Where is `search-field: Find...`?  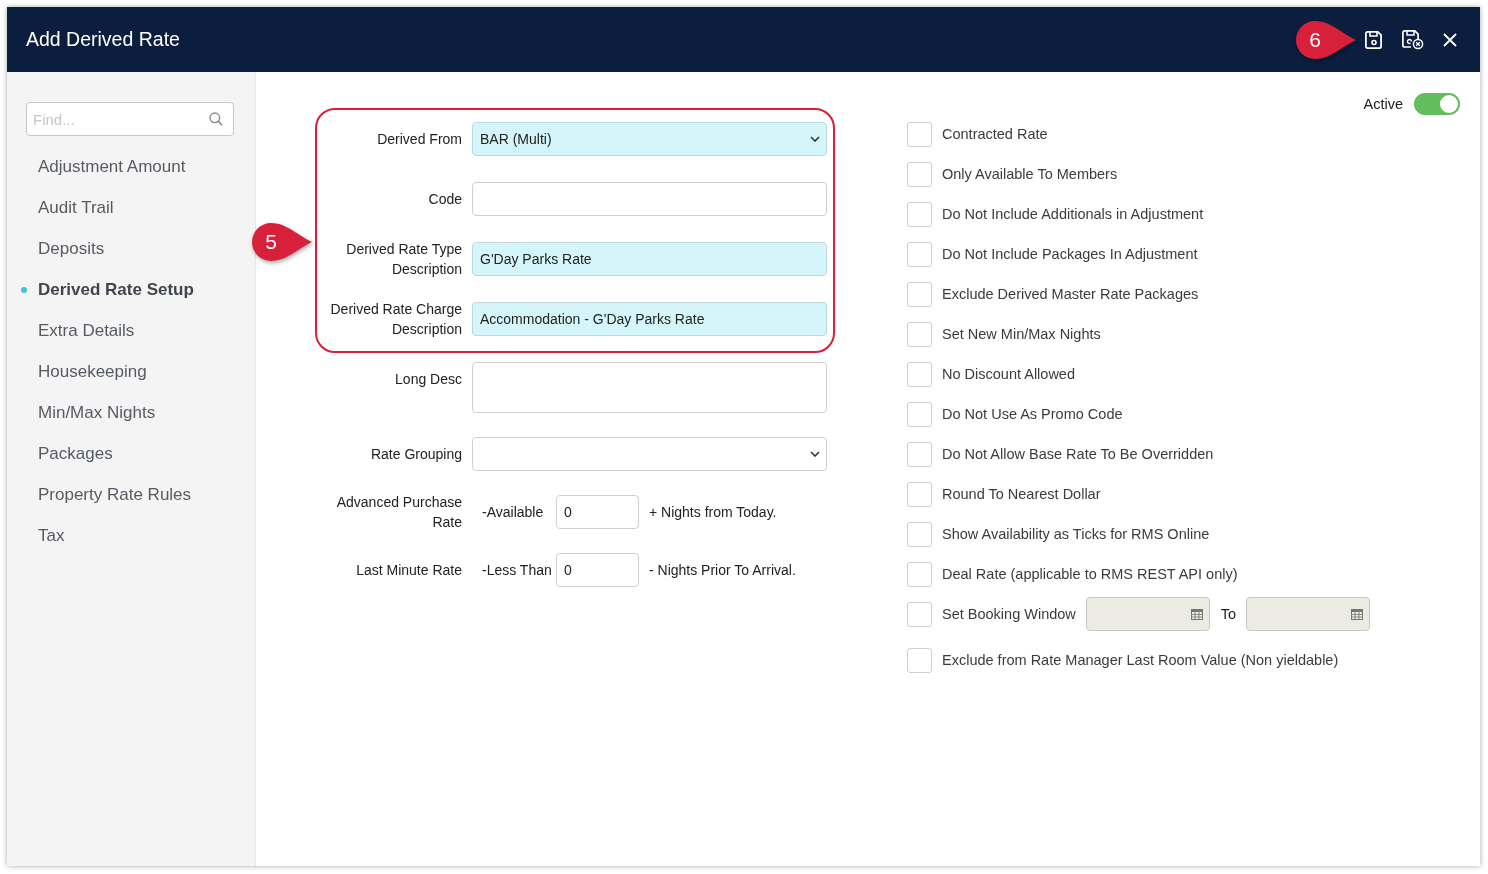 search-field: Find... is located at coordinates (130, 119).